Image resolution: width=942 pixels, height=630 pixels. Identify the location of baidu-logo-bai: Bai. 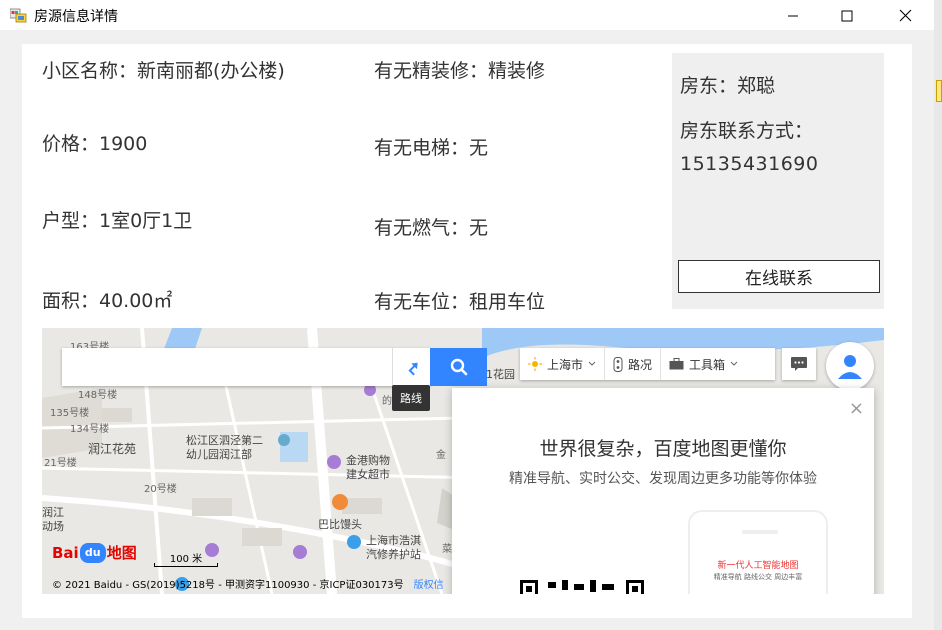
(65, 552).